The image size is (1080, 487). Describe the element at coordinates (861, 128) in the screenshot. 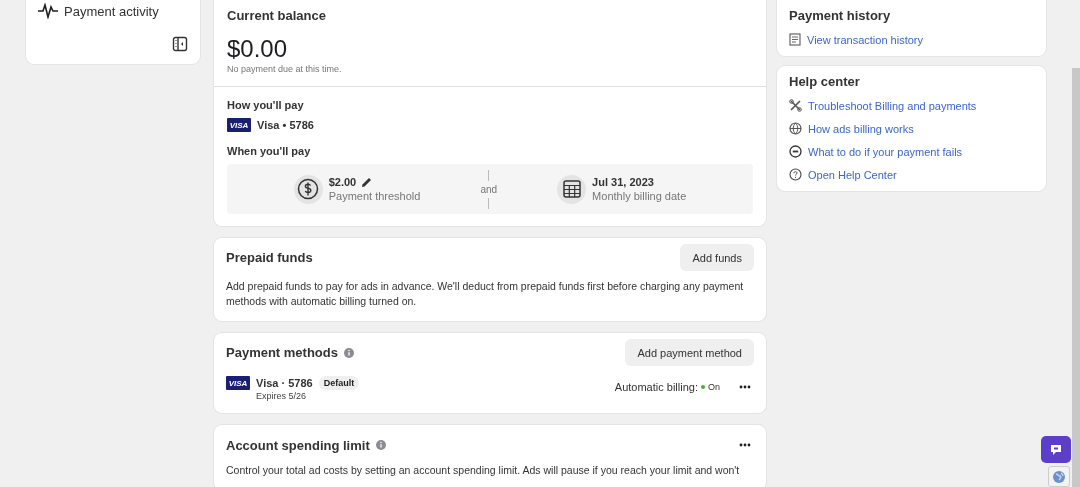

I see `help-link: How ads billing works` at that location.